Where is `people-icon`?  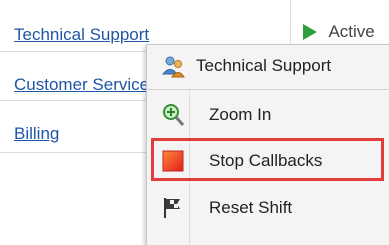 people-icon is located at coordinates (174, 69).